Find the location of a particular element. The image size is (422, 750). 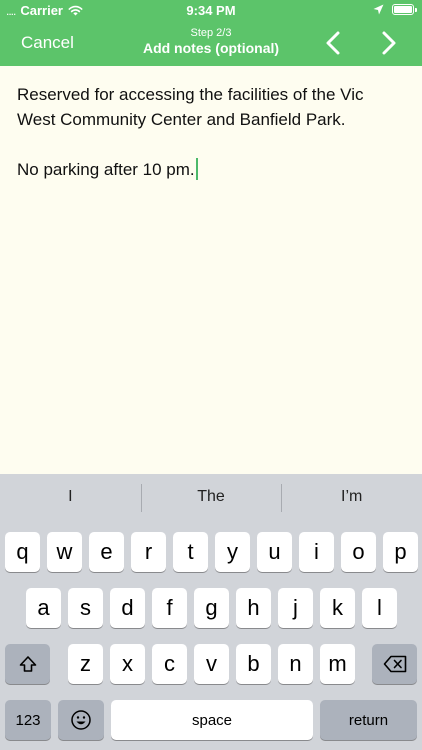

key-u: u is located at coordinates (274, 552).